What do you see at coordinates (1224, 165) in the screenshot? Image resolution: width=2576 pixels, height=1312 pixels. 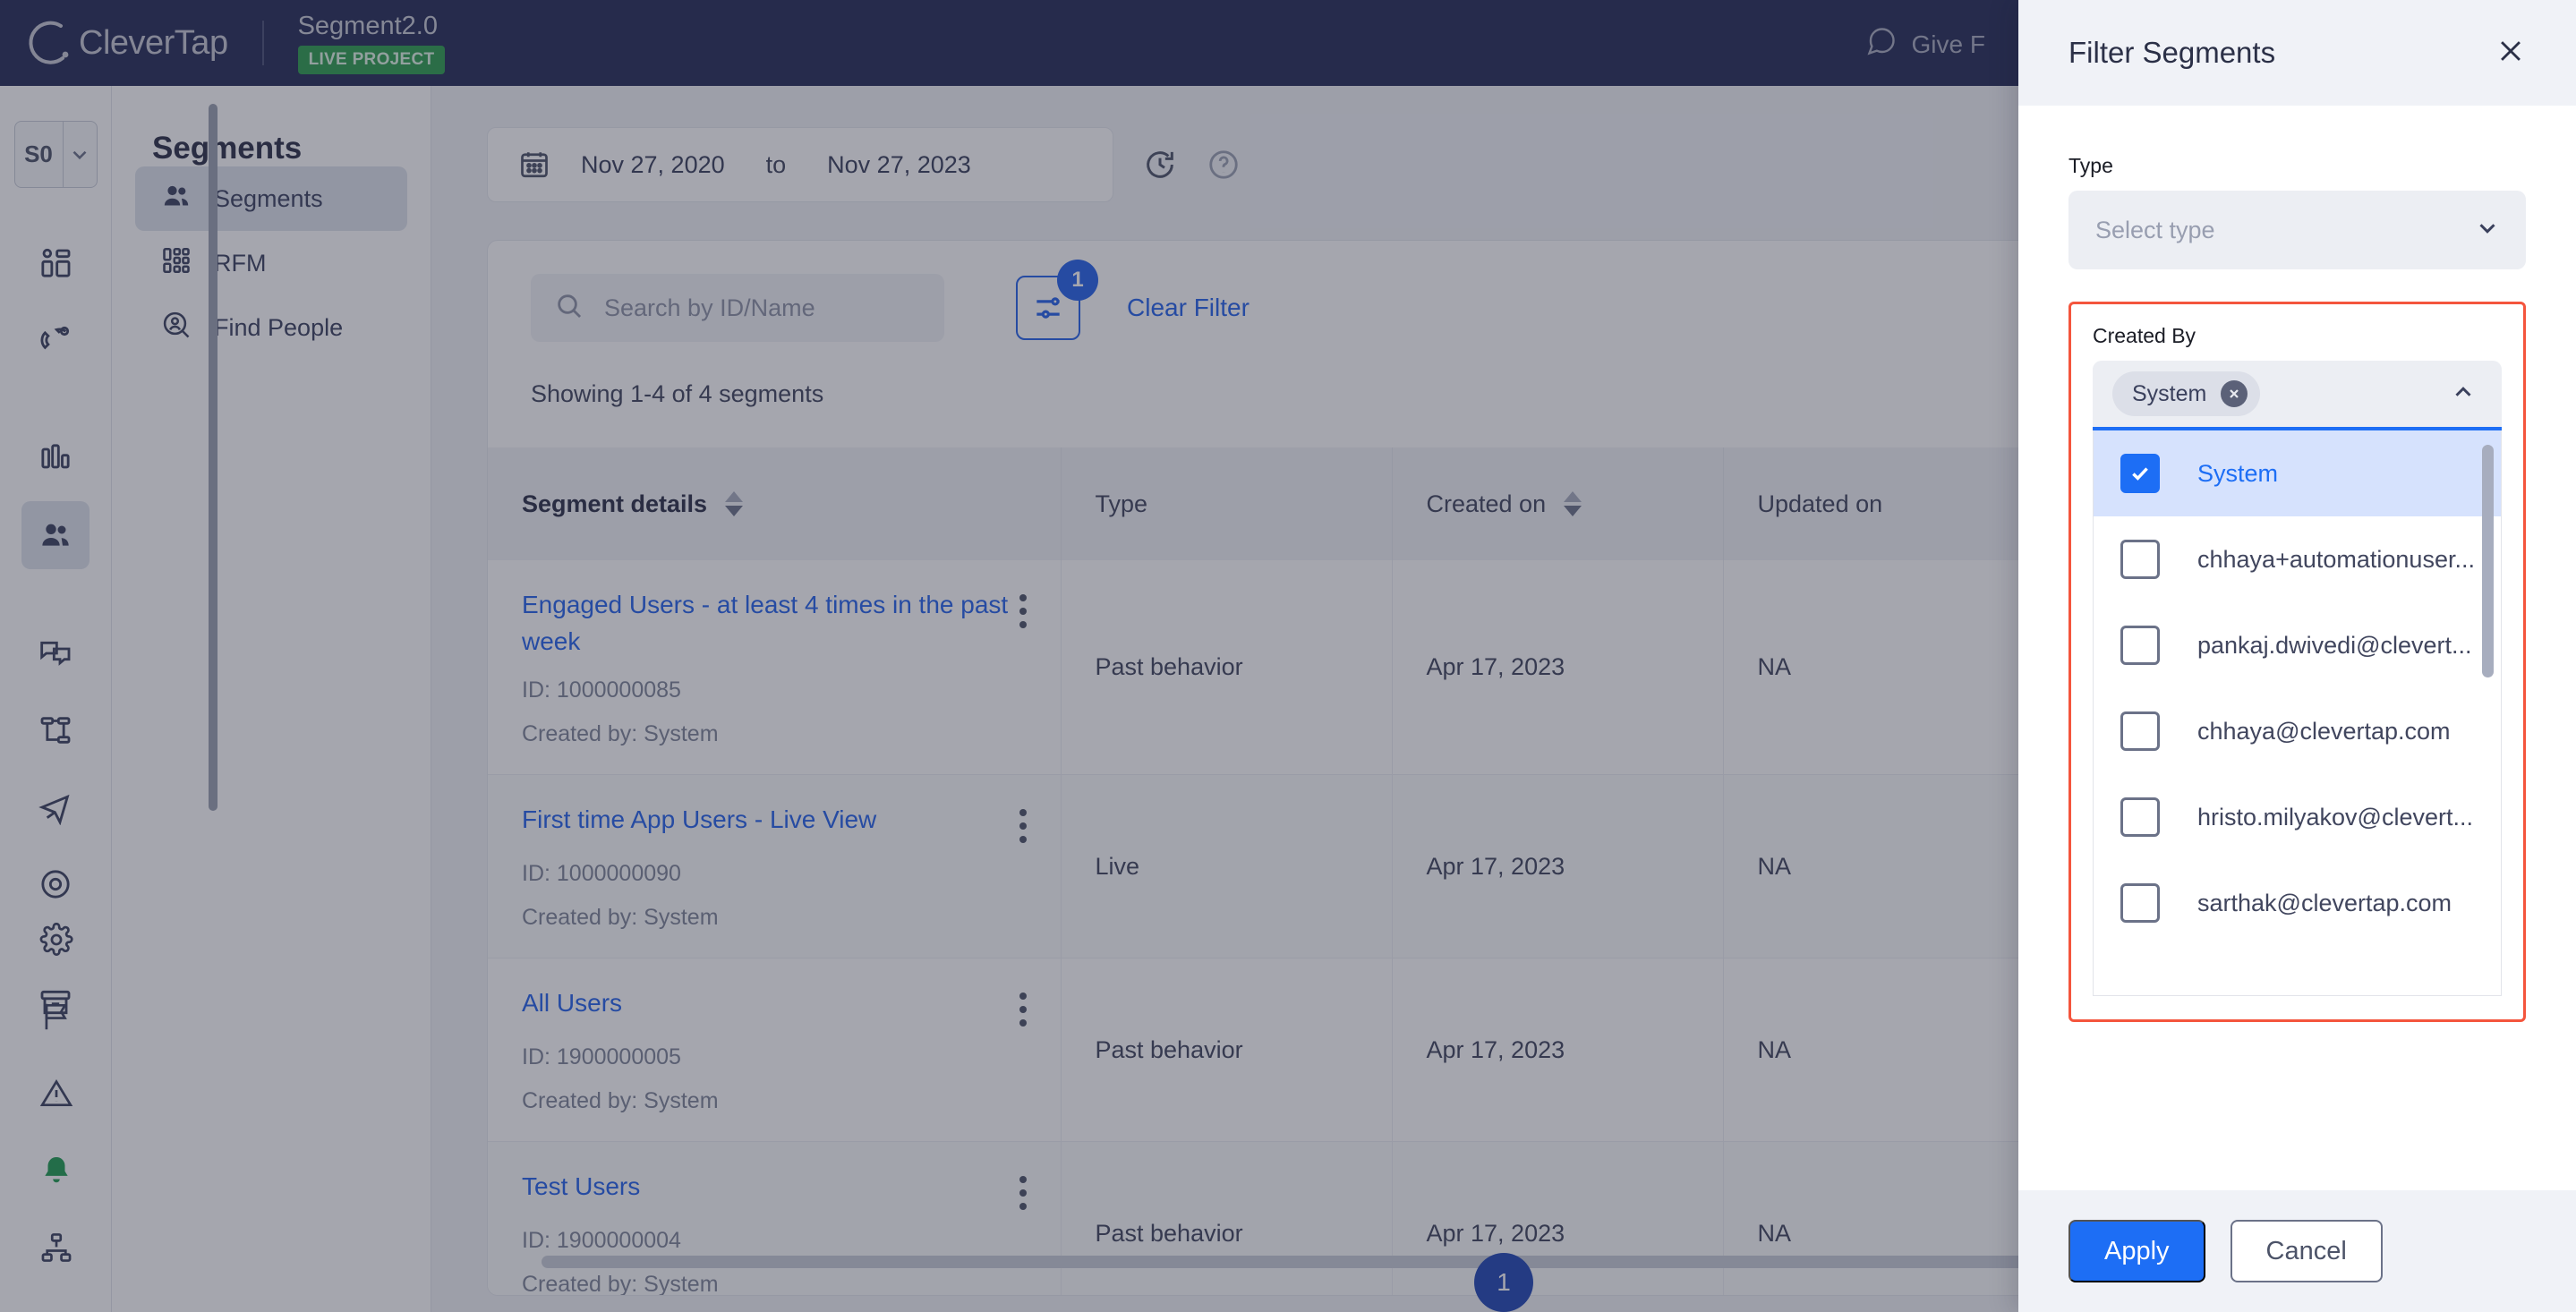 I see `help-circle-icon` at bounding box center [1224, 165].